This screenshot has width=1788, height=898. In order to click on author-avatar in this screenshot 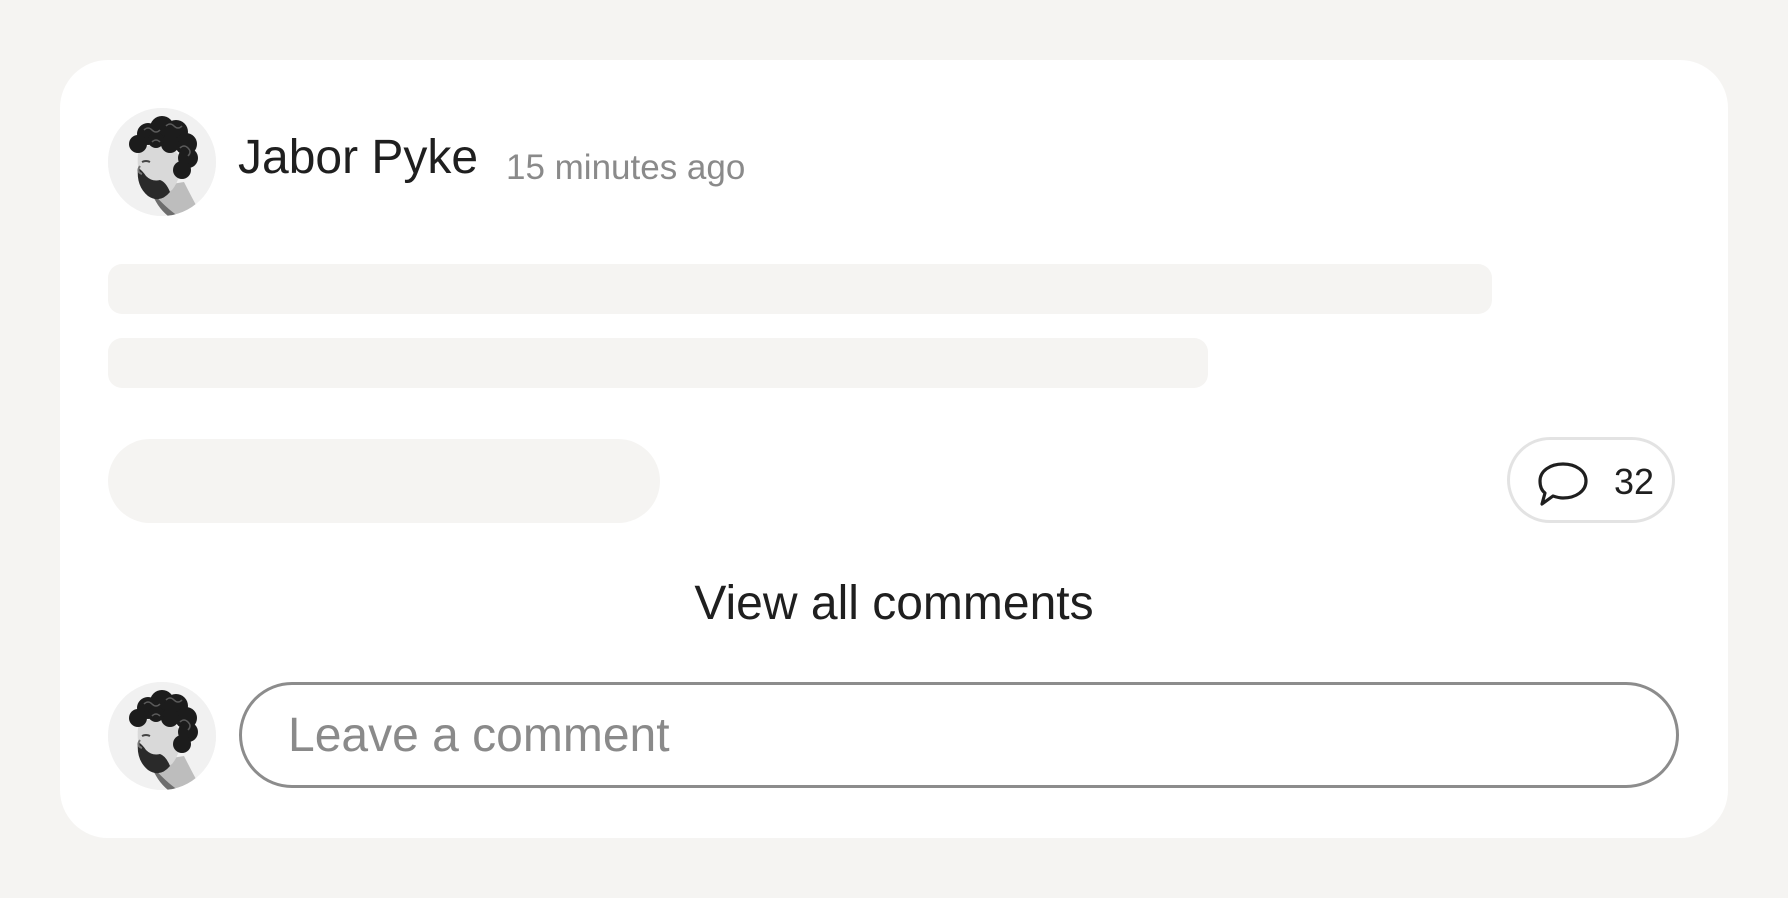, I will do `click(162, 162)`.